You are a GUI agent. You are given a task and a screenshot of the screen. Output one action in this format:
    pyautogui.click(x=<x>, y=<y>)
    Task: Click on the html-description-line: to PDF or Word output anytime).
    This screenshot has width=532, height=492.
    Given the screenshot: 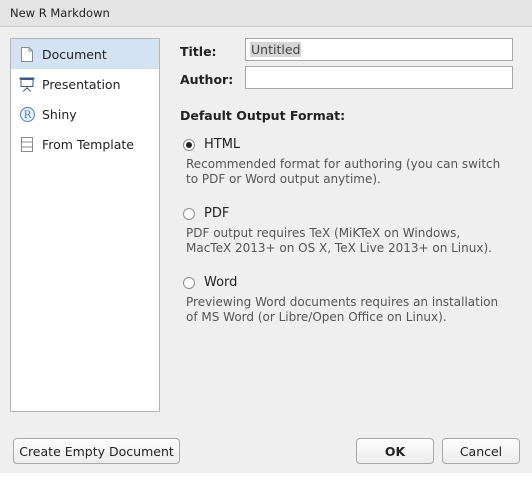 What is the action you would take?
    pyautogui.click(x=283, y=179)
    